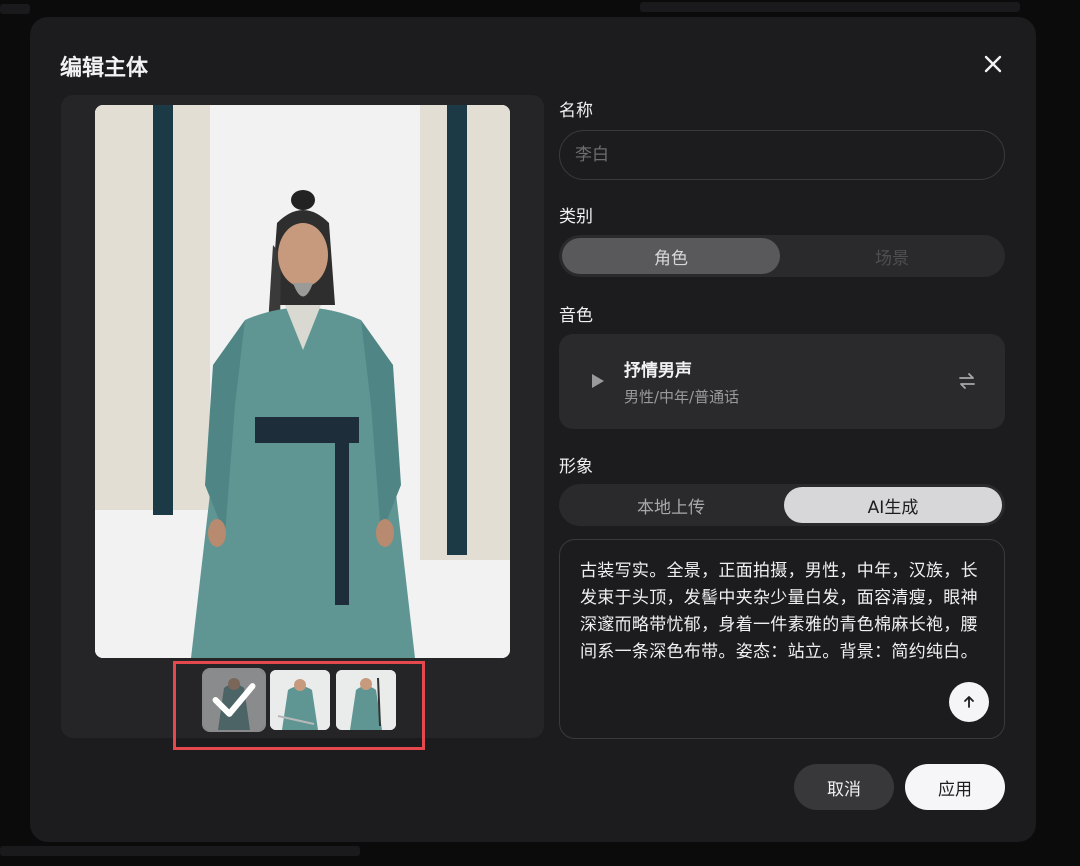 The height and width of the screenshot is (866, 1080). What do you see at coordinates (576, 467) in the screenshot?
I see `image-label: 形象` at bounding box center [576, 467].